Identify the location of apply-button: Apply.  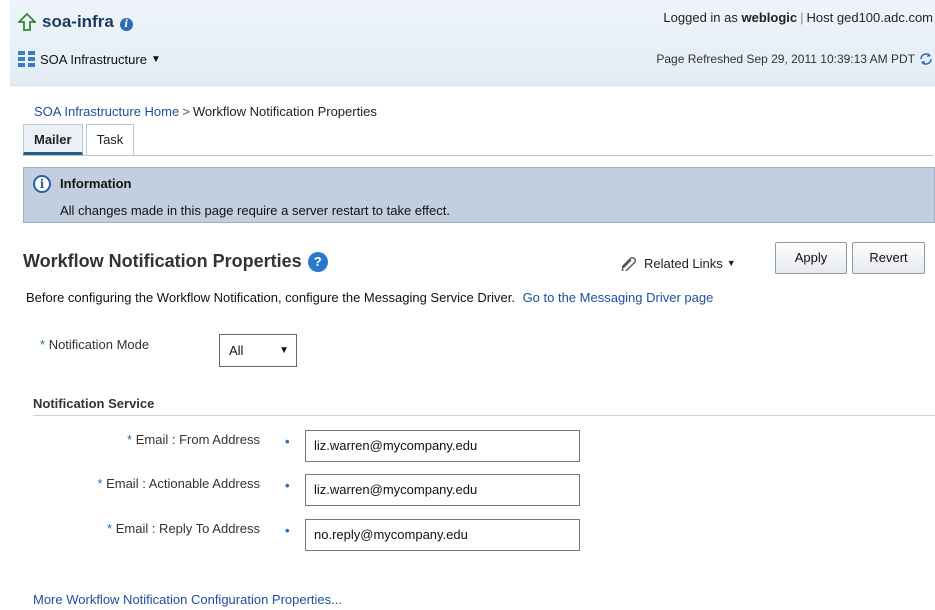
(811, 258).